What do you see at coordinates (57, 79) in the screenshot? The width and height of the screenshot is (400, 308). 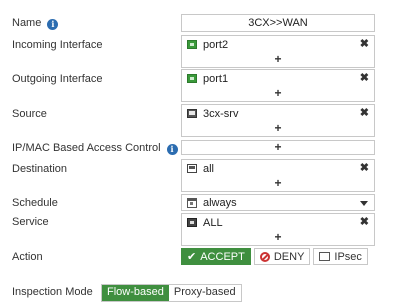 I see `outgoing-interface-label: Outgoing Interface` at bounding box center [57, 79].